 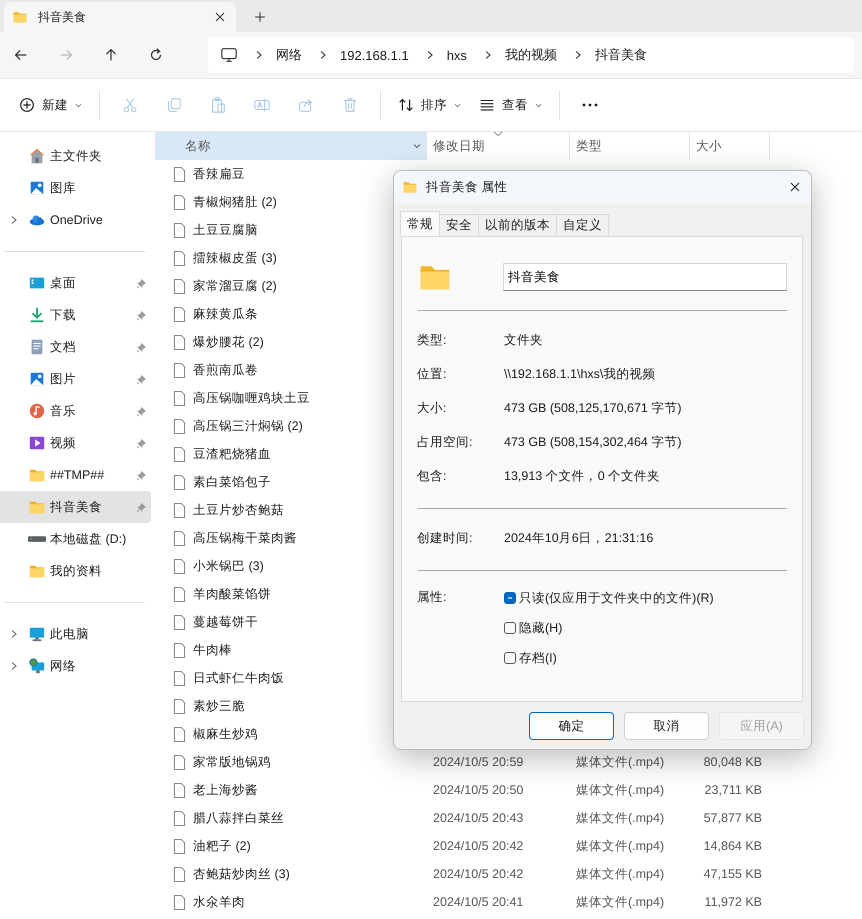 What do you see at coordinates (232, 482) in the screenshot?
I see `file-name: 素白菜馅包子` at bounding box center [232, 482].